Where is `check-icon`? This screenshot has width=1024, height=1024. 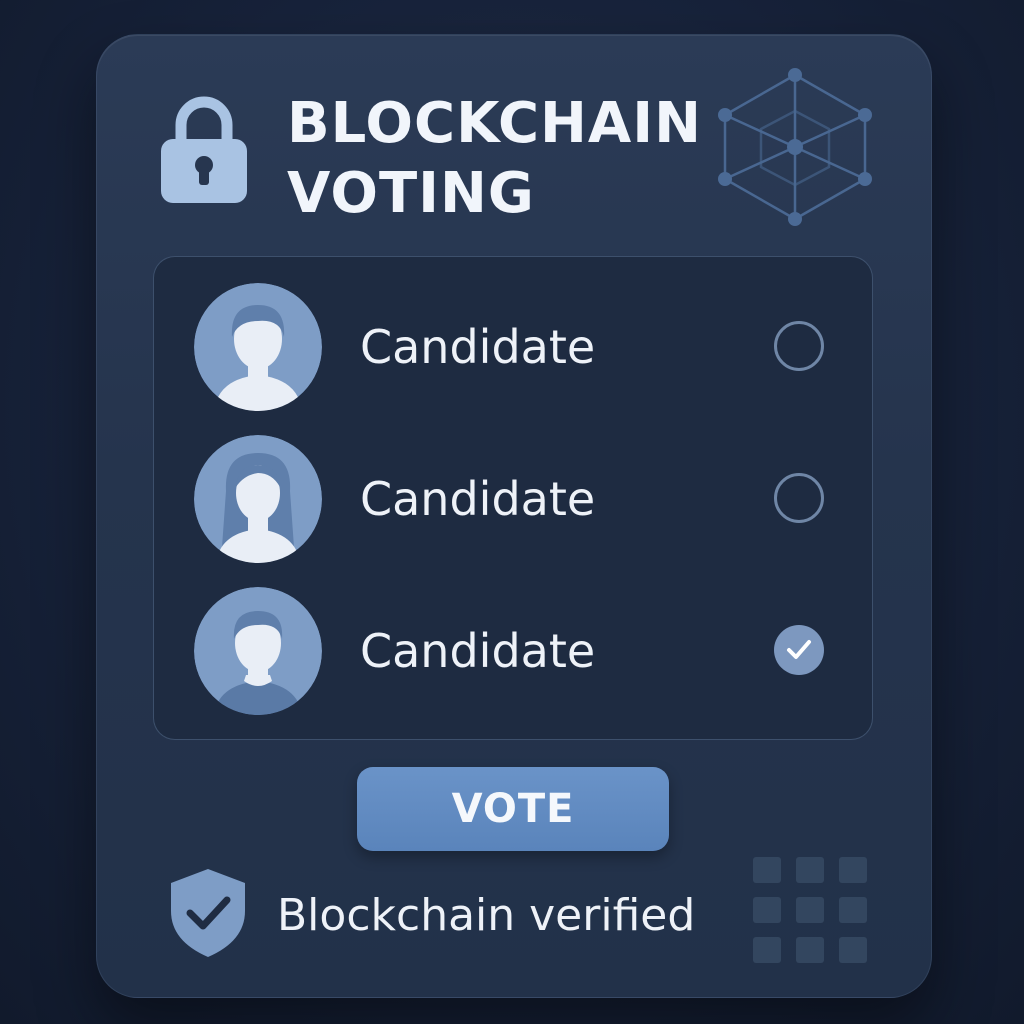 check-icon is located at coordinates (799, 649).